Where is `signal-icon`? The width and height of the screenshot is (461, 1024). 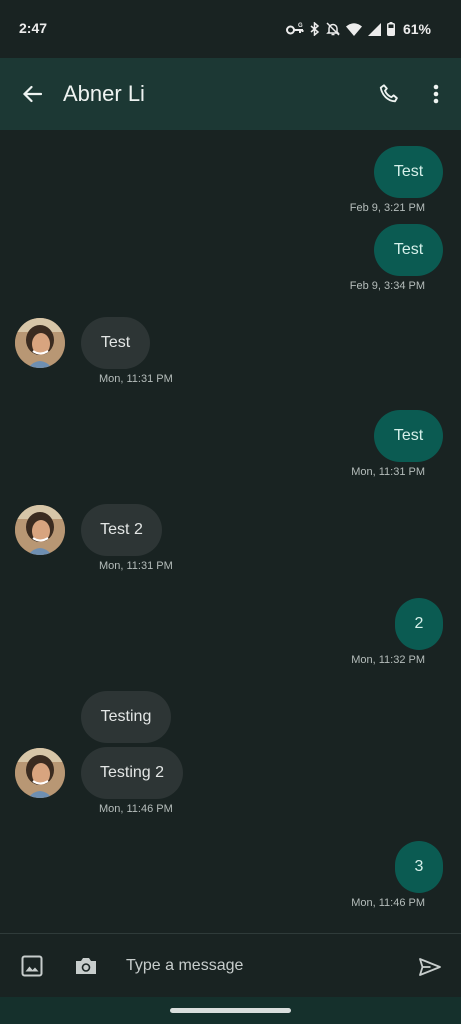 signal-icon is located at coordinates (374, 29).